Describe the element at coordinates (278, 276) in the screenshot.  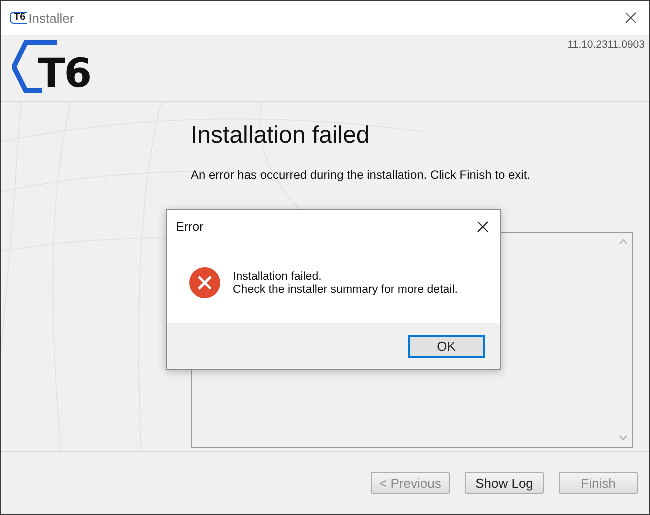
I see `message-line: Installation failed.` at that location.